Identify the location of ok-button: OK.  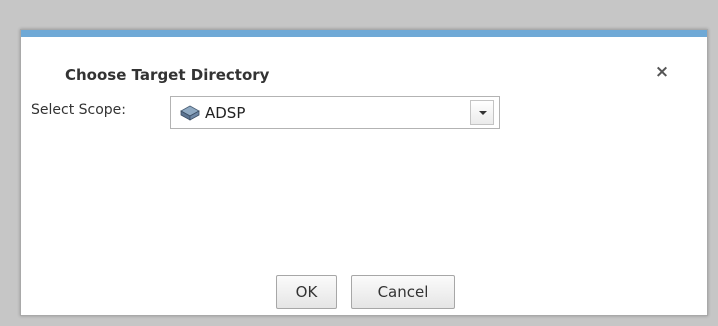
(306, 292).